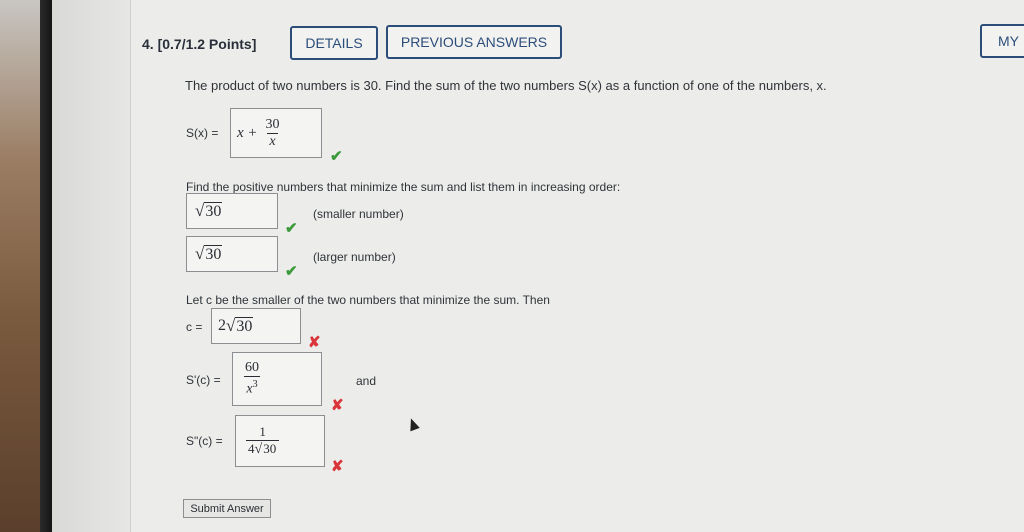 The image size is (1024, 532). What do you see at coordinates (270, 448) in the screenshot?
I see `sdouble-radicand: 30` at bounding box center [270, 448].